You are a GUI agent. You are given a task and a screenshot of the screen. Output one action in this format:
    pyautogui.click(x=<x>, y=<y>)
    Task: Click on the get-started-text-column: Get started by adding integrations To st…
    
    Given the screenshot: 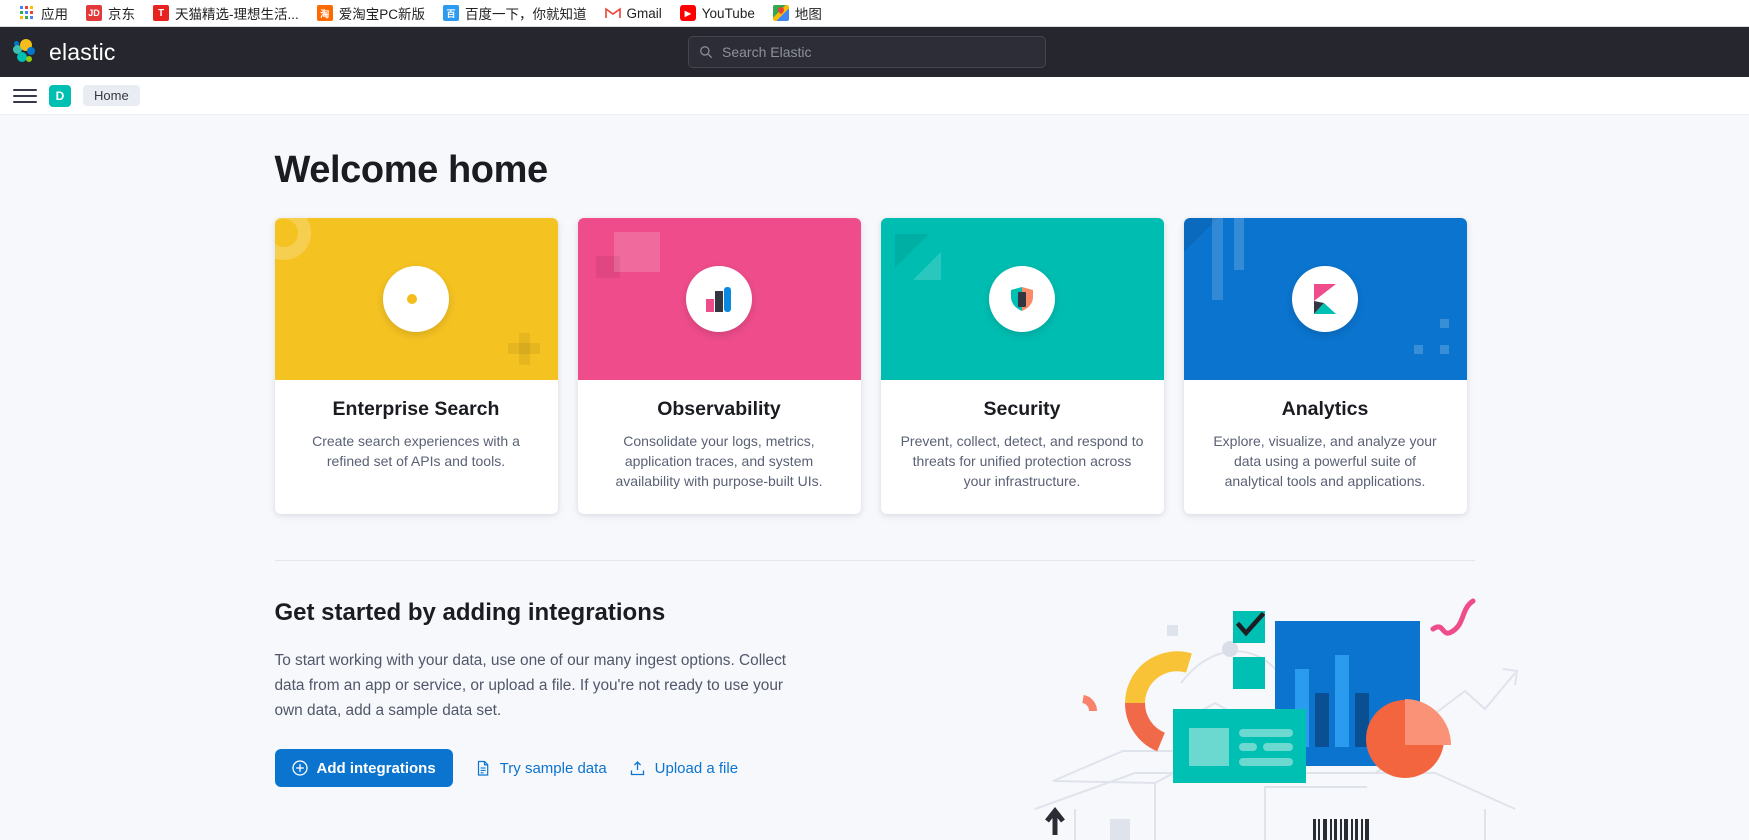 What is the action you would take?
    pyautogui.click(x=574, y=693)
    